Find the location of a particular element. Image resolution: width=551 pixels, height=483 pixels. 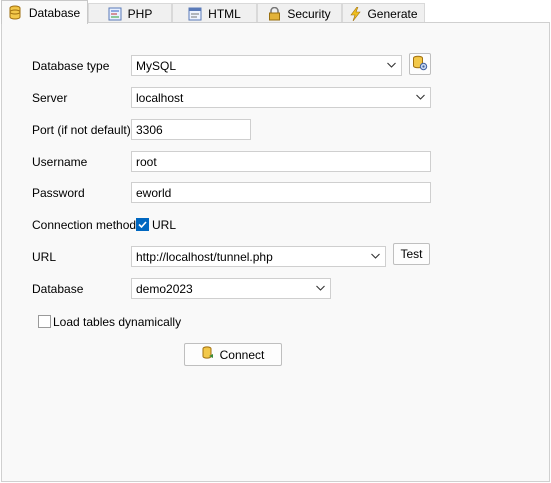

load-tables-checkbox is located at coordinates (44, 321).